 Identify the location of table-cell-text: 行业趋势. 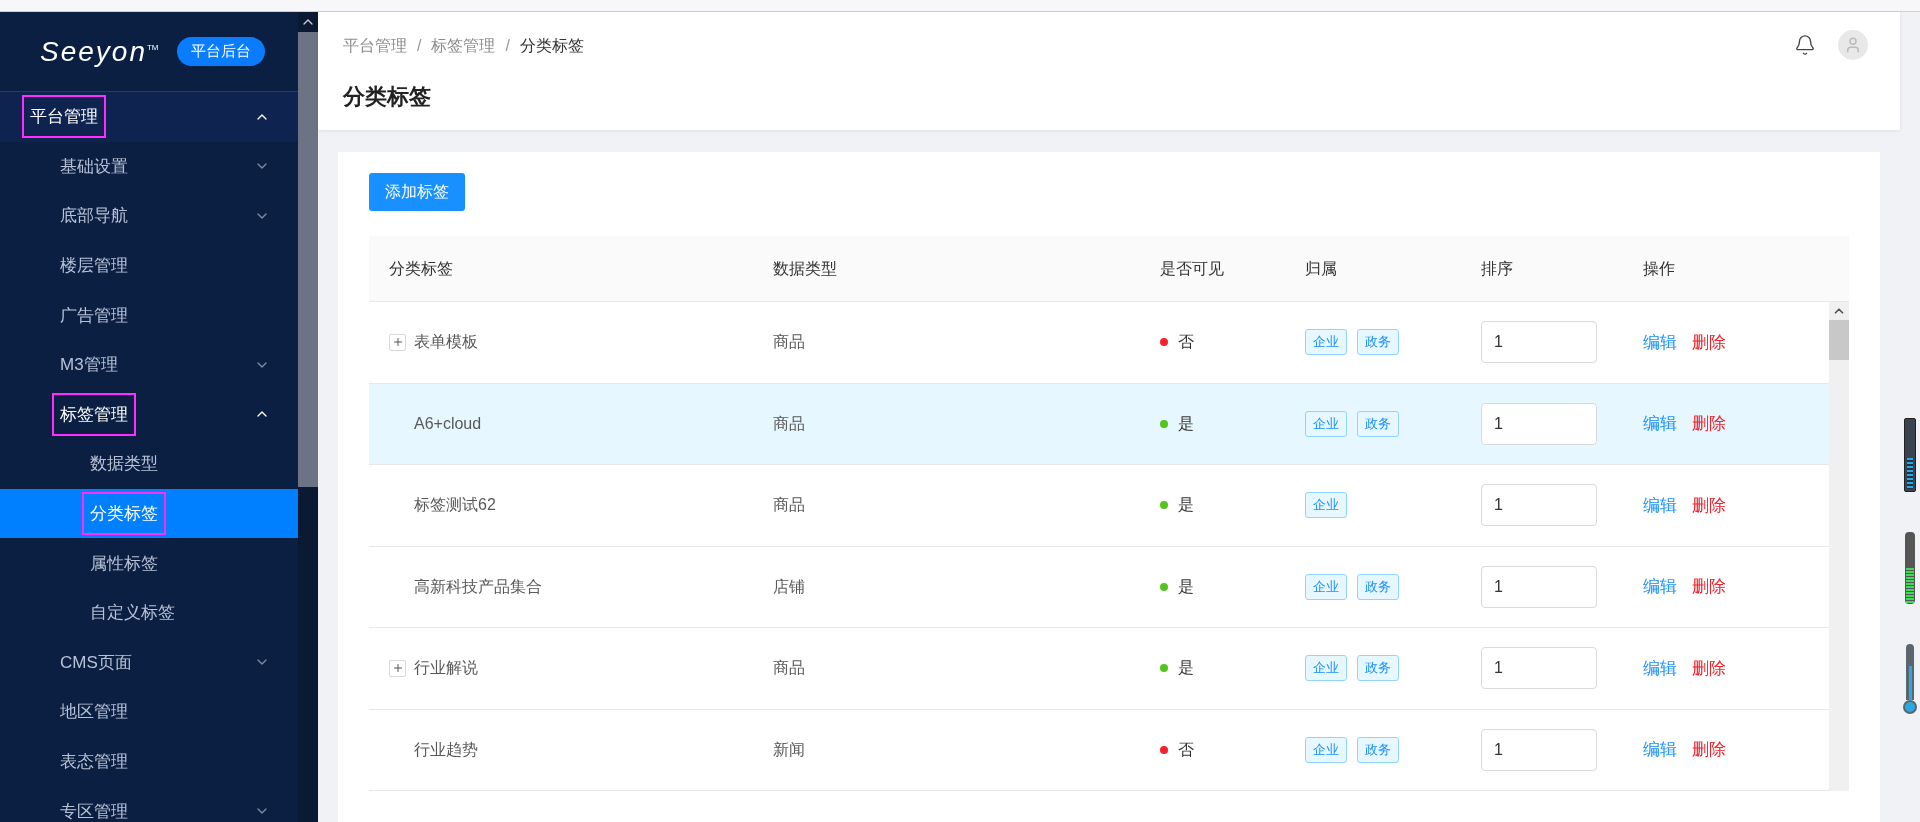
(446, 749).